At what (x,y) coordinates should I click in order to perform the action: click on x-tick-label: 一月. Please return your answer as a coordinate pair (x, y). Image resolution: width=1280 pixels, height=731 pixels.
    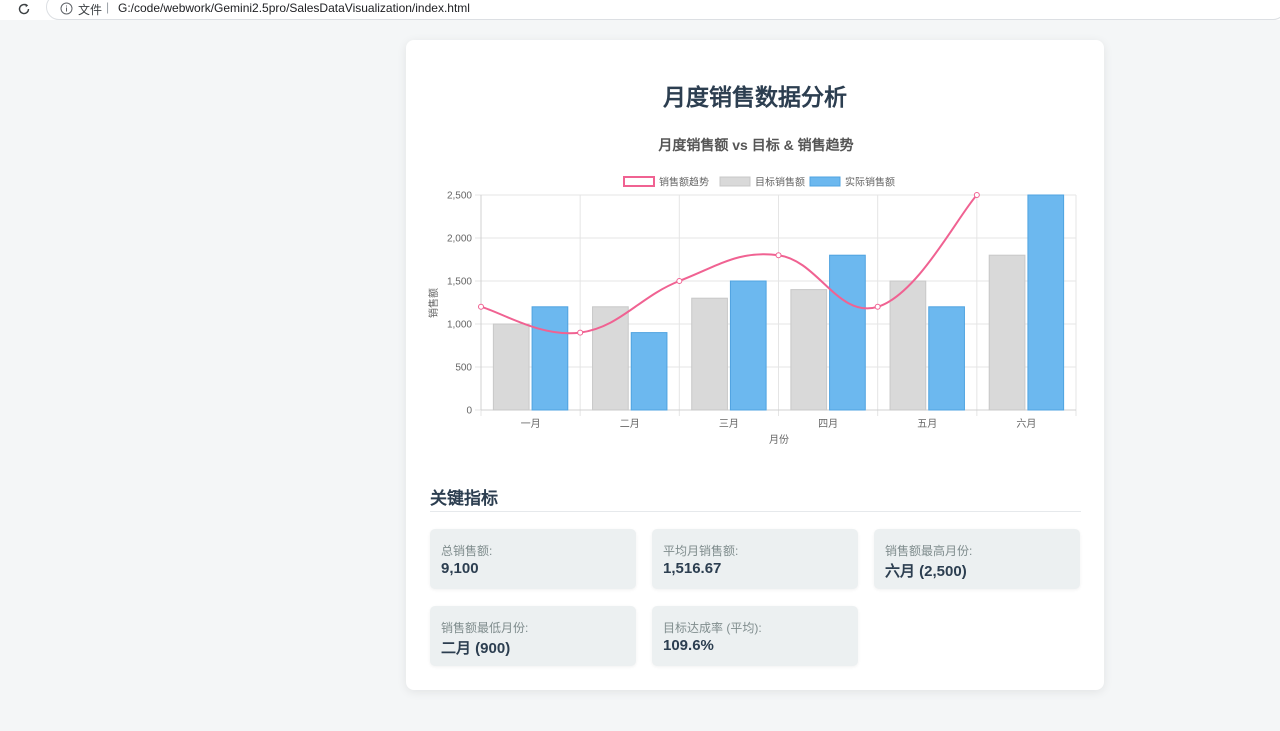
    Looking at the image, I should click on (531, 424).